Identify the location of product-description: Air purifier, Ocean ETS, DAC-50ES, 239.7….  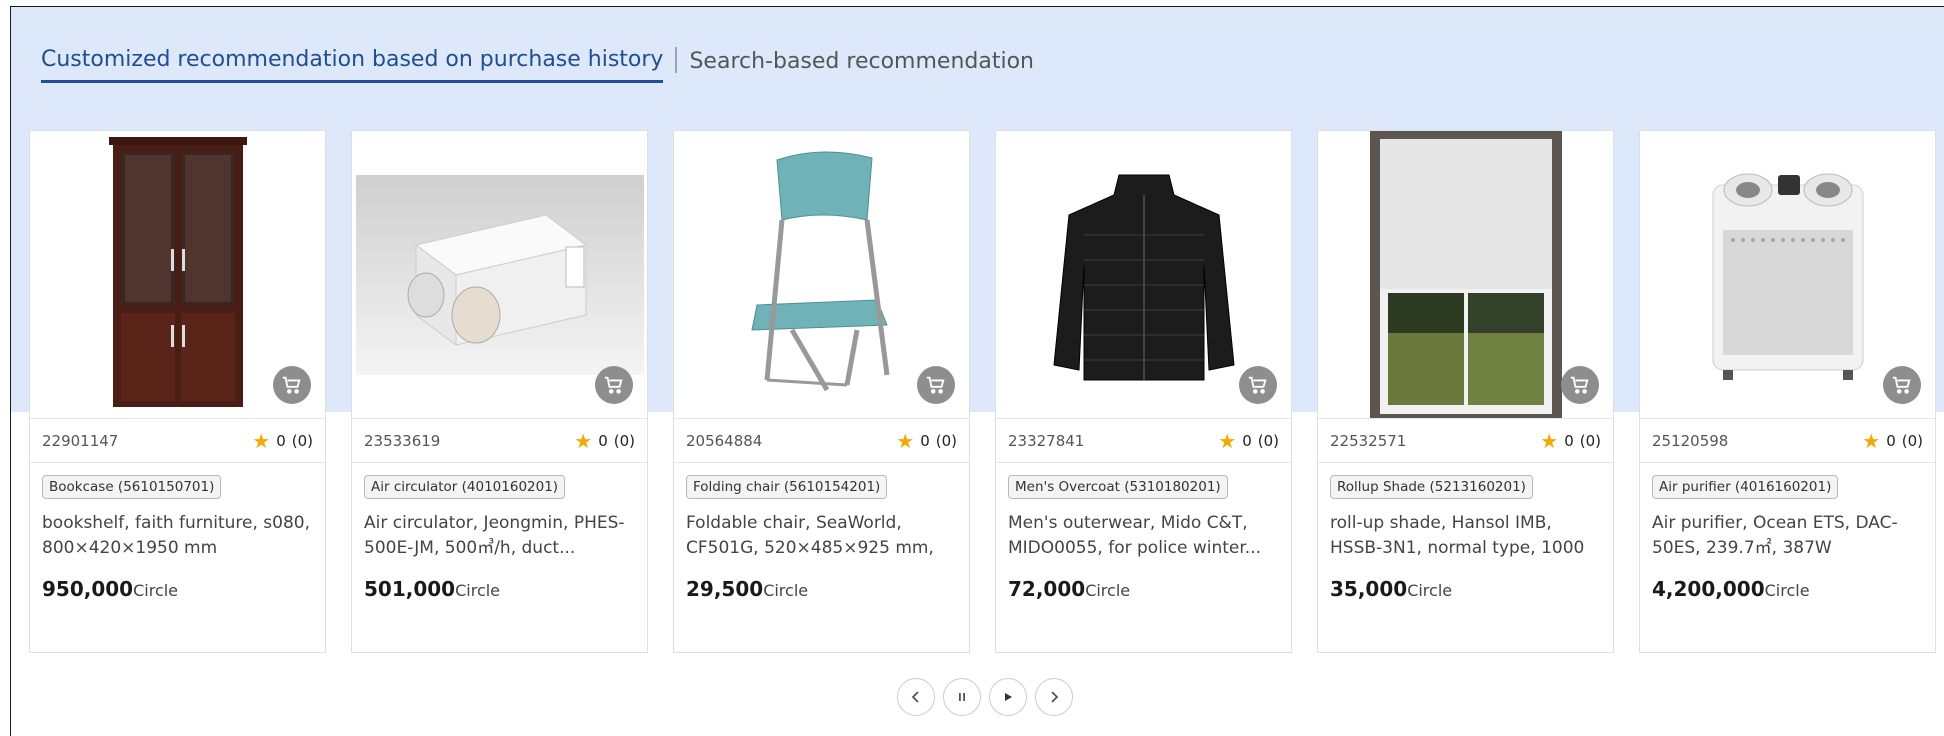
(1787, 536).